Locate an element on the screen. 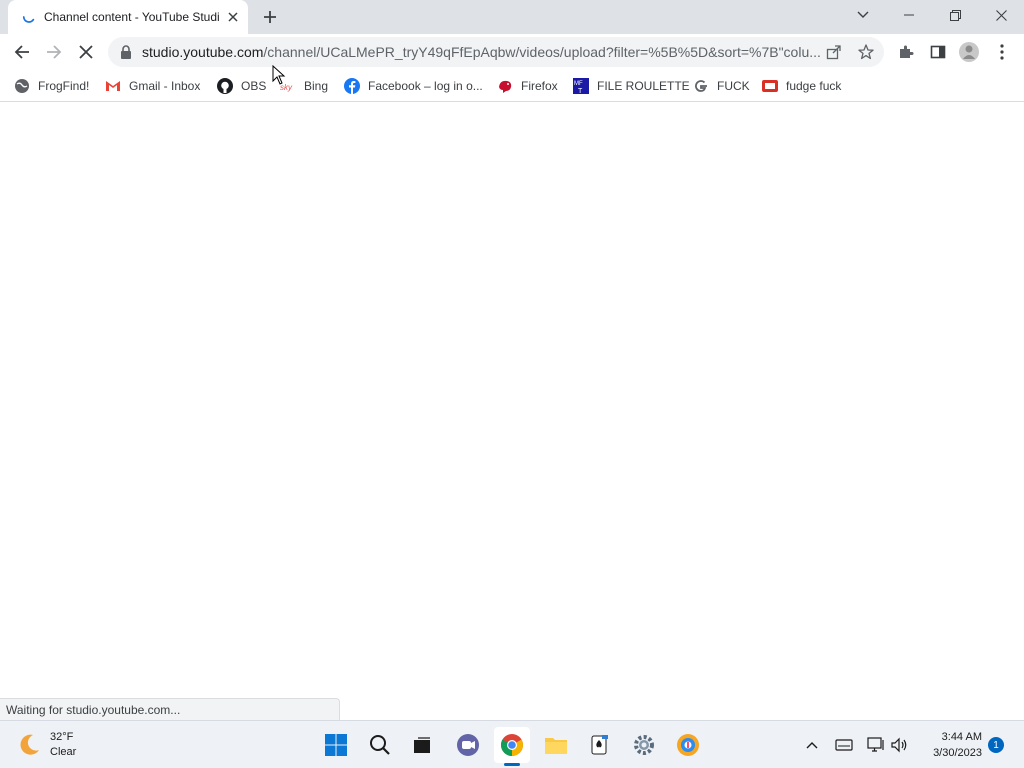  bookmark-fudge: fudge fuck is located at coordinates (801, 86).